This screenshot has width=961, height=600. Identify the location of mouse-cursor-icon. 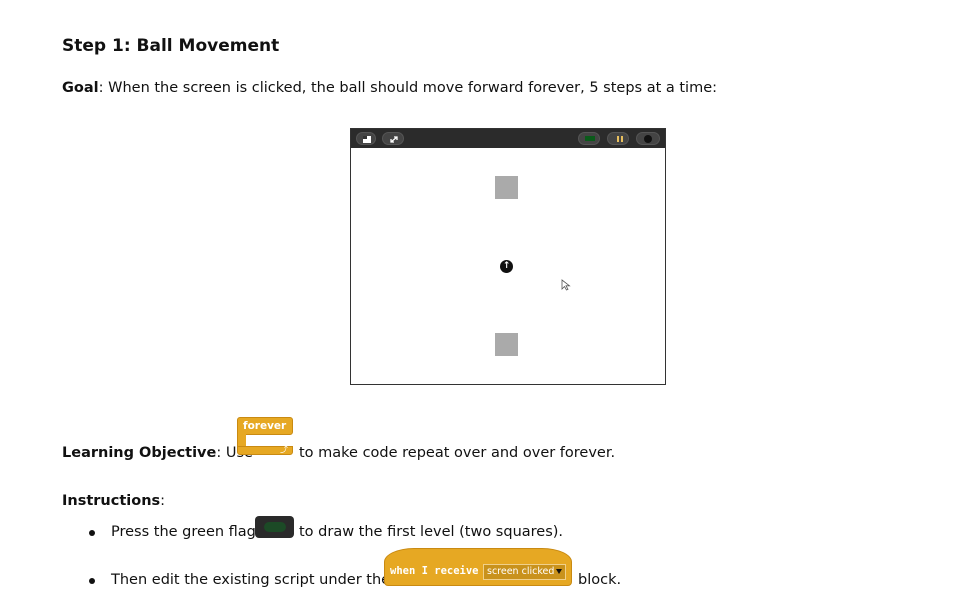
(566, 285).